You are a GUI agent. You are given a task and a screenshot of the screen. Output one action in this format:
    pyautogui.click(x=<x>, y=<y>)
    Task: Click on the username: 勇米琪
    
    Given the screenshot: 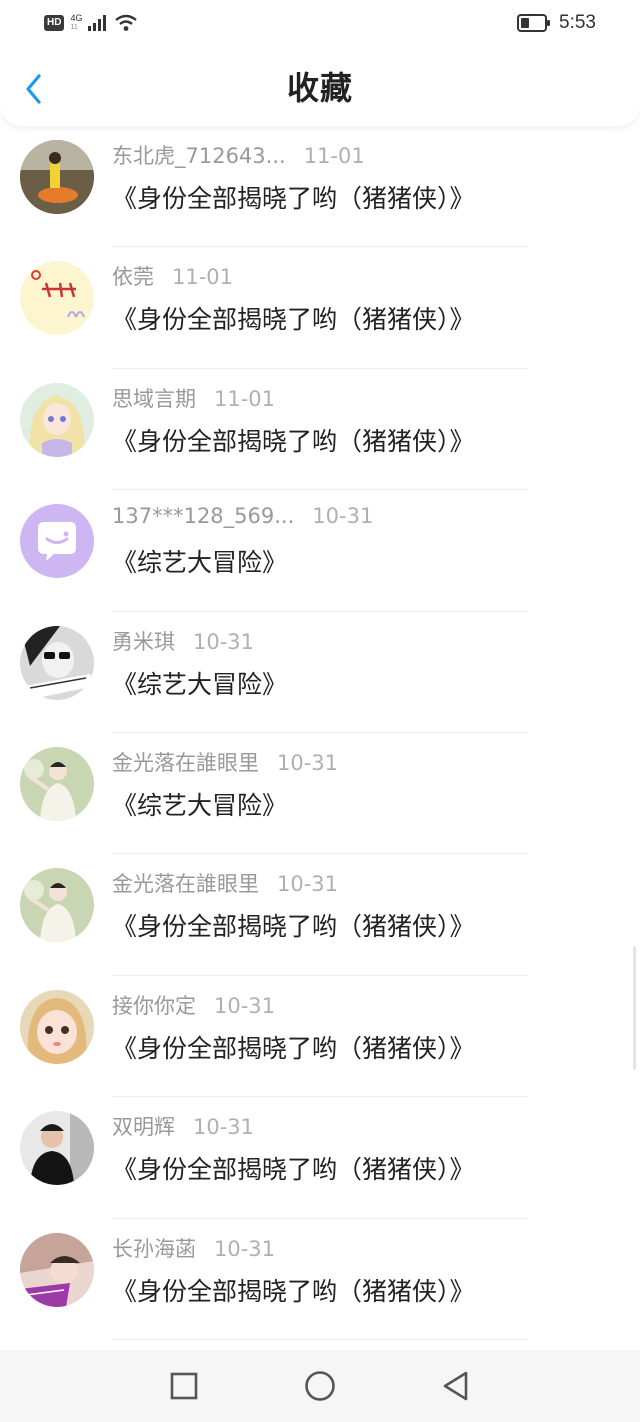 What is the action you would take?
    pyautogui.click(x=143, y=641)
    